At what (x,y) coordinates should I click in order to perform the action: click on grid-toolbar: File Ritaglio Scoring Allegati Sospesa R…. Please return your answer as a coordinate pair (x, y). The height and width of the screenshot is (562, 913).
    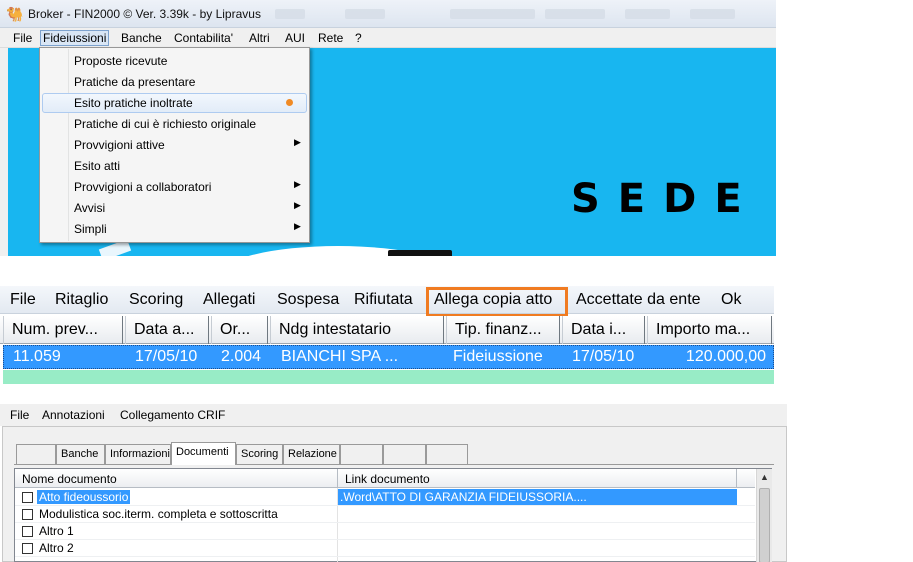
    Looking at the image, I should click on (387, 300).